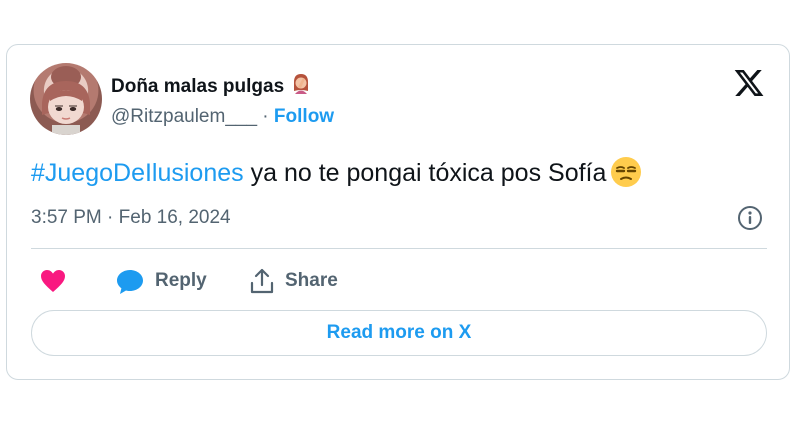 This screenshot has width=800, height=422. Describe the element at coordinates (304, 116) in the screenshot. I see `follow-button: Follow` at that location.